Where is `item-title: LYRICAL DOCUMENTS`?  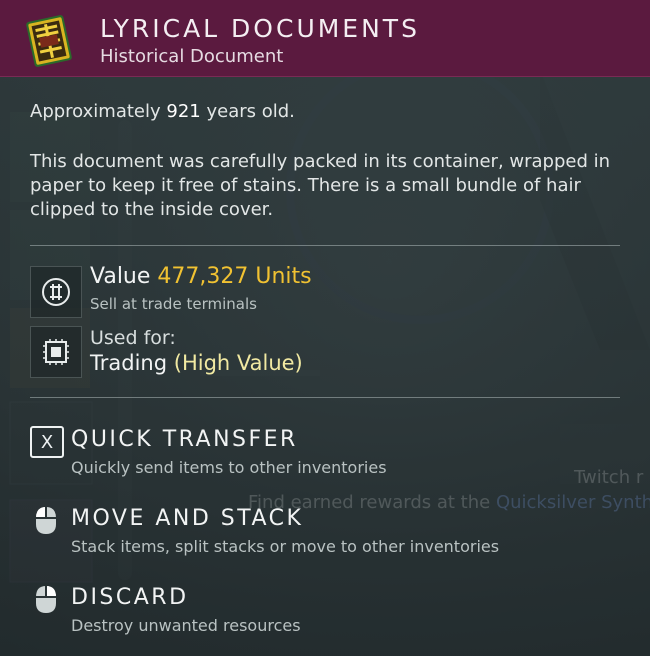
item-title: LYRICAL DOCUMENTS is located at coordinates (260, 28).